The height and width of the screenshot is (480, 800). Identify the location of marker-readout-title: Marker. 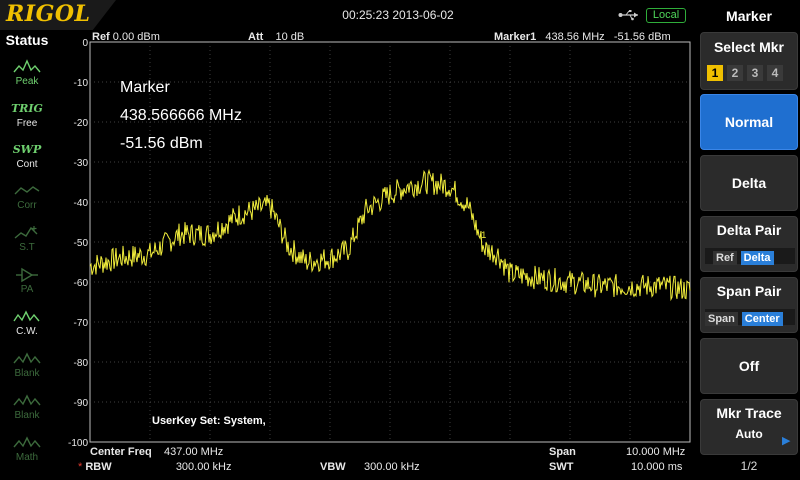
(145, 87).